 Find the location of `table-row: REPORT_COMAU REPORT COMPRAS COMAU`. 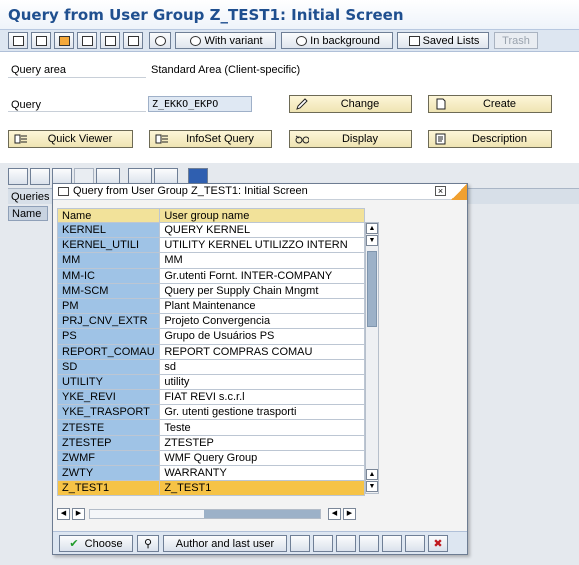

table-row: REPORT_COMAU REPORT COMPRAS COMAU is located at coordinates (210, 351).